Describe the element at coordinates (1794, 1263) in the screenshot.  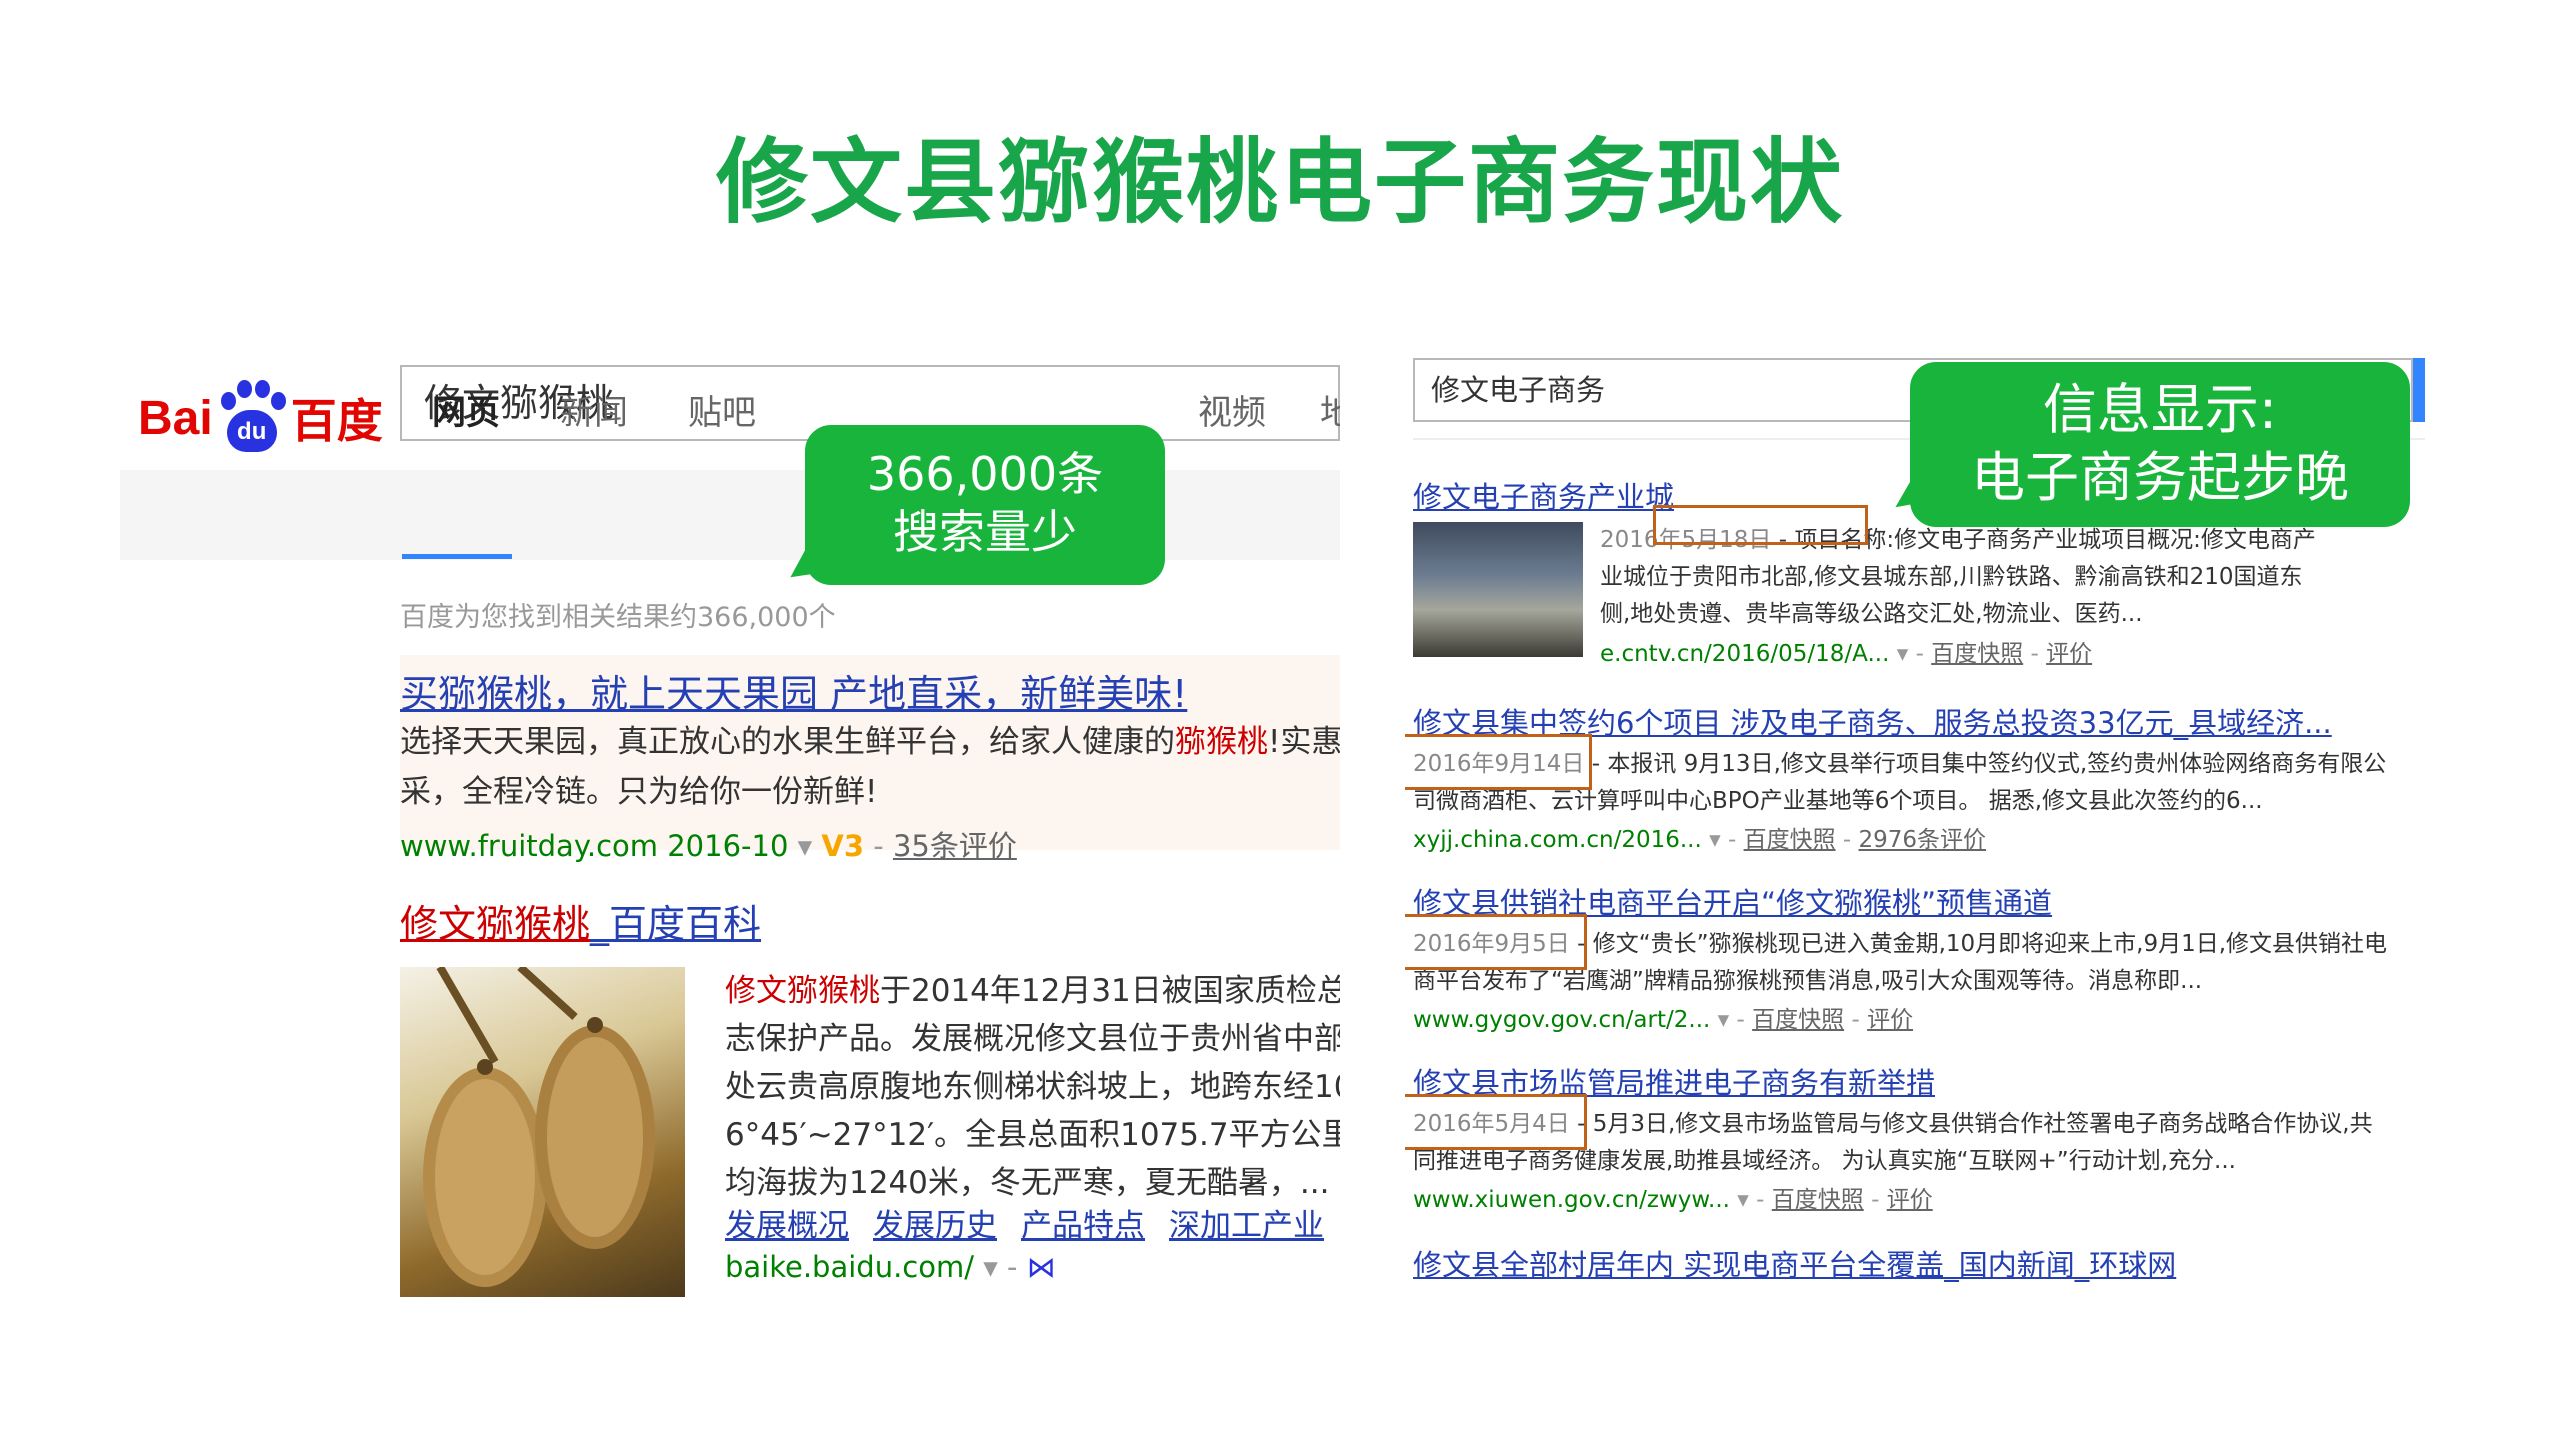
I see `result-title-link: 修文县全部村居年内 实现电商平台全覆盖_国内新闻_环球网` at that location.